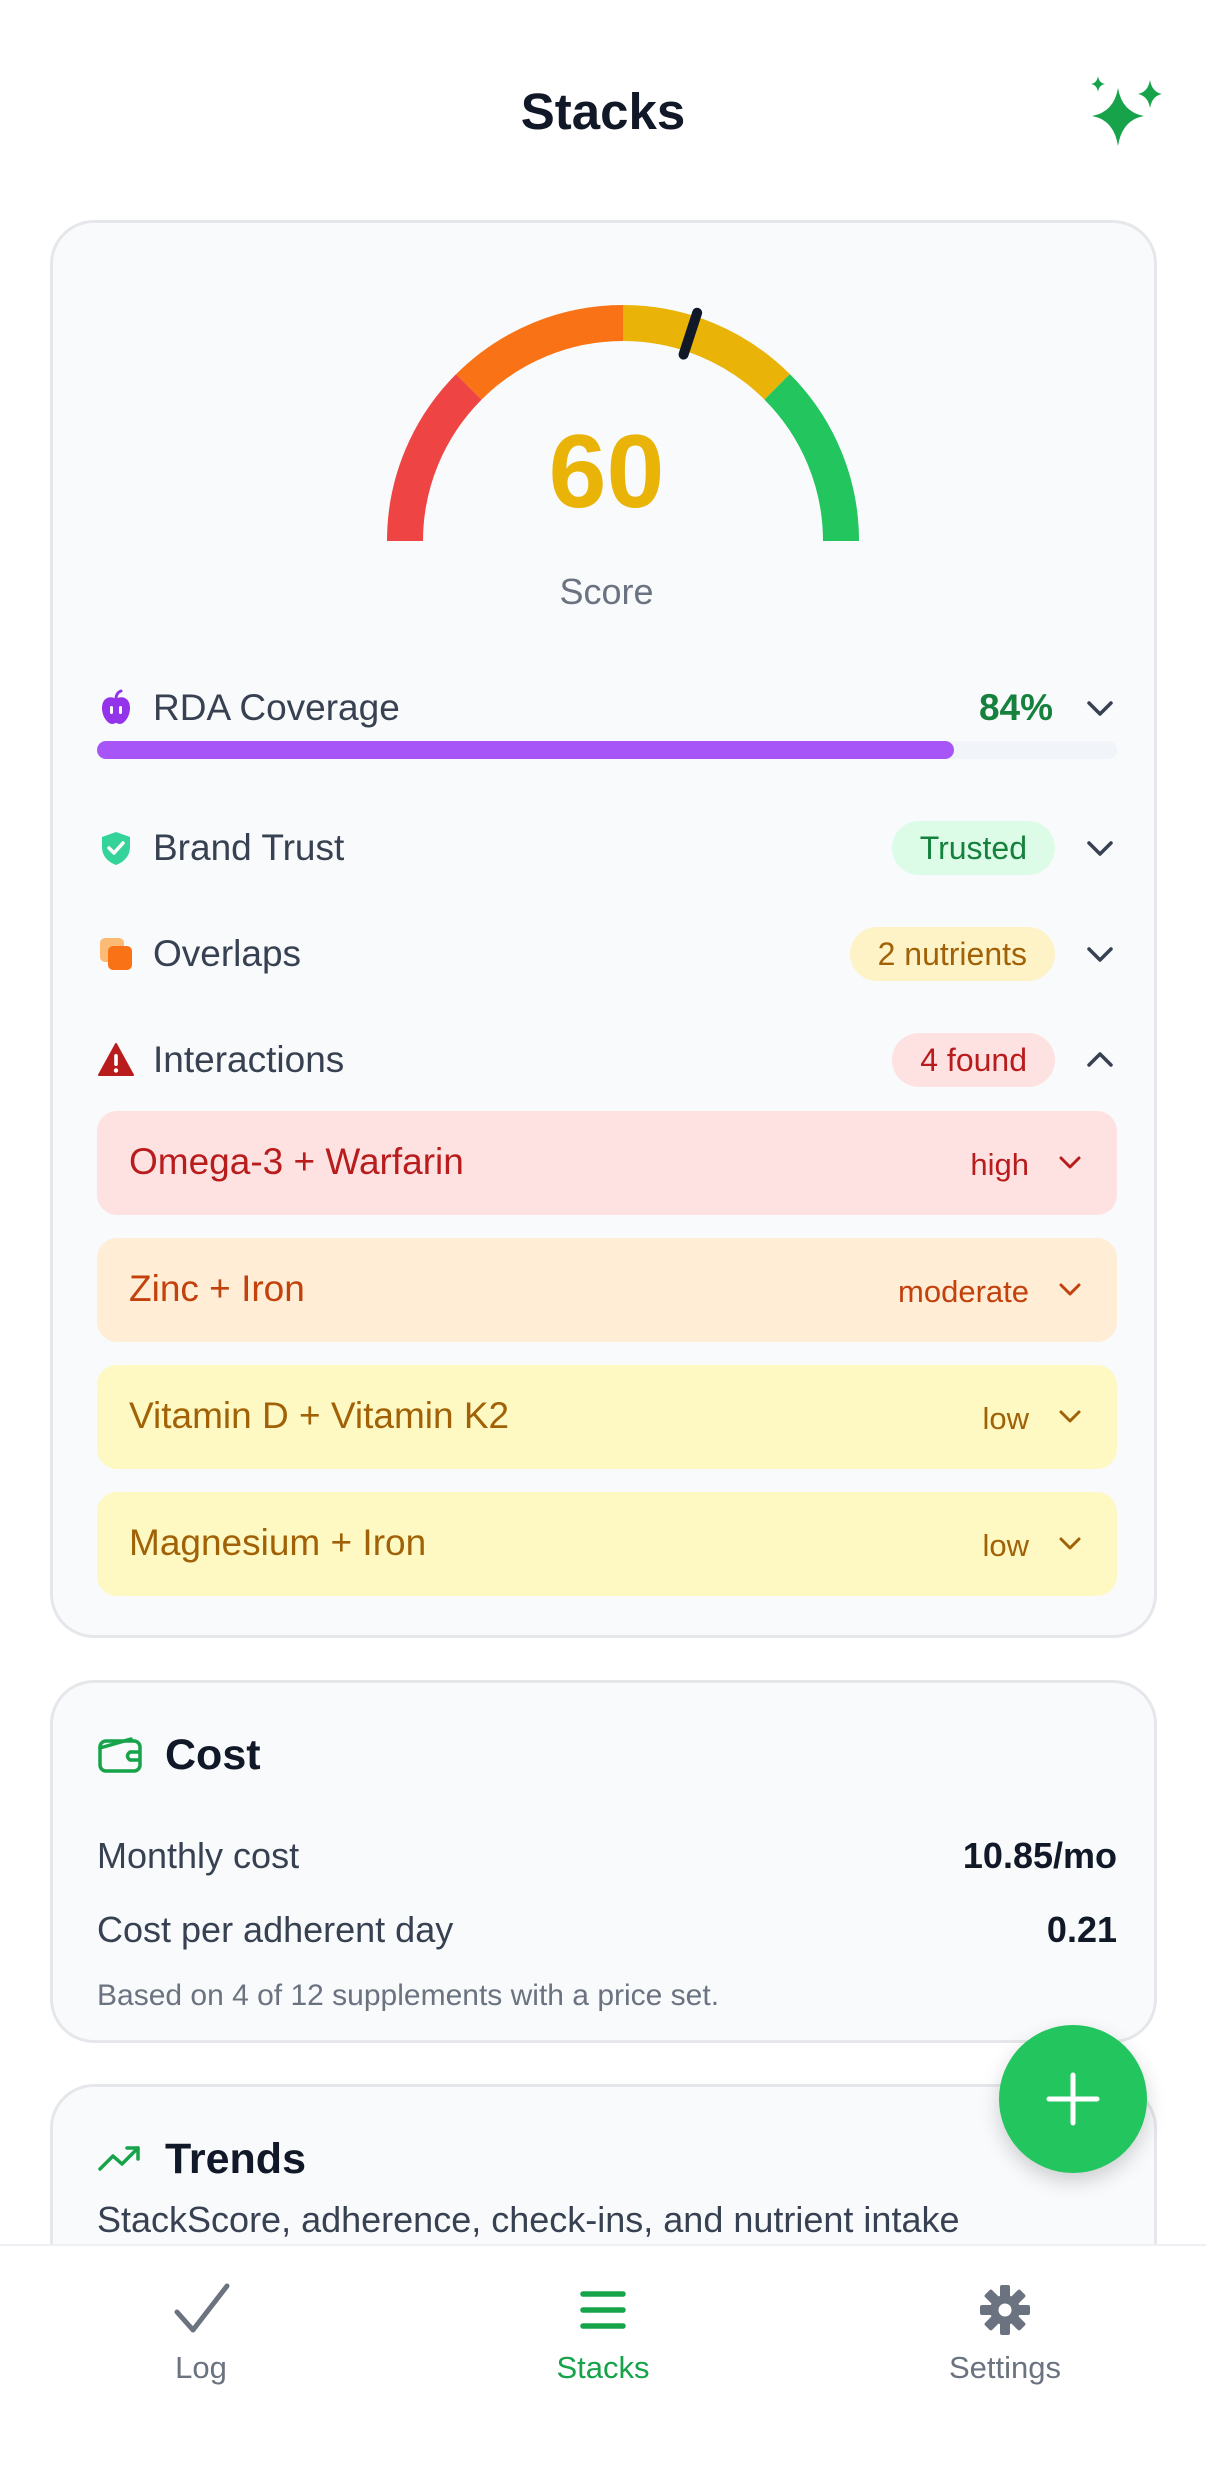 This screenshot has width=1206, height=2492. I want to click on rda-coverage-row: RDA Coverage 84%, so click(607, 708).